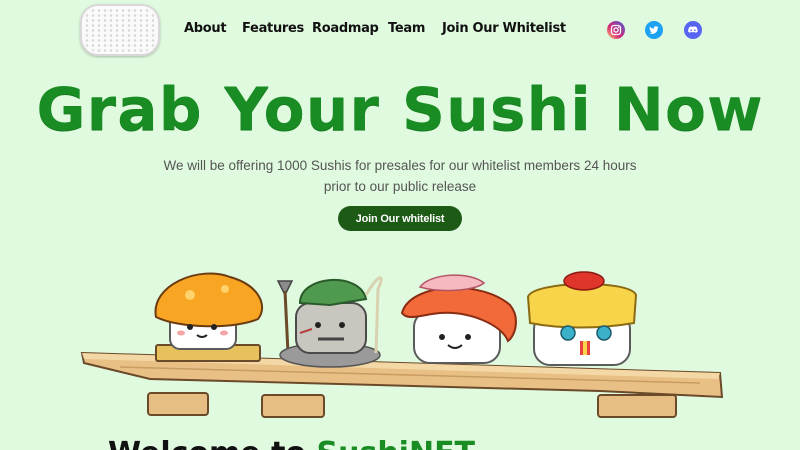 Image resolution: width=800 pixels, height=450 pixels. Describe the element at coordinates (412, 405) in the screenshot. I see `shelf-legs` at that location.